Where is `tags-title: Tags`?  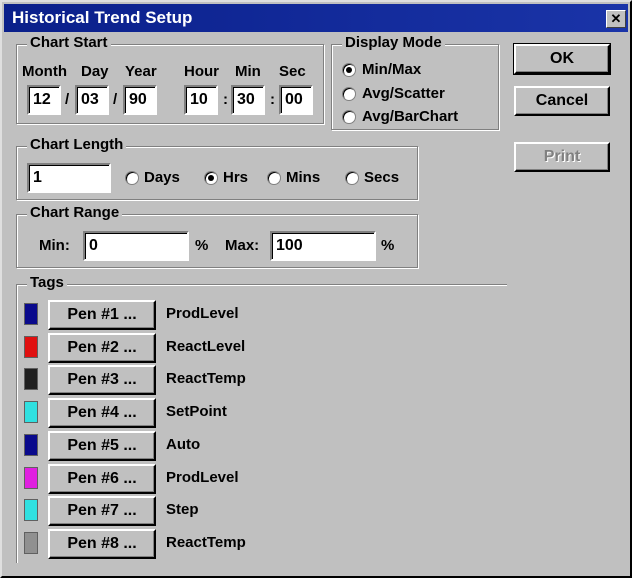
tags-title: Tags is located at coordinates (47, 282).